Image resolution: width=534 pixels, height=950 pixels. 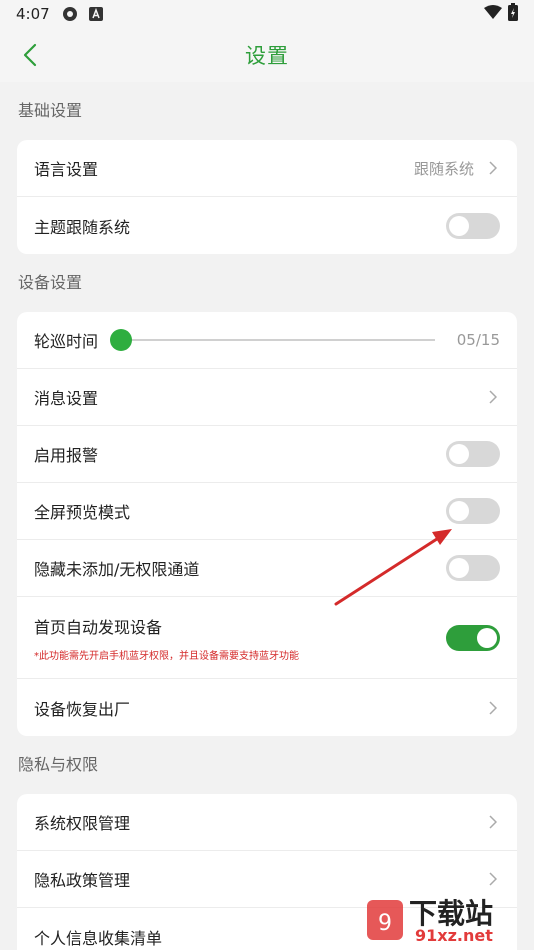 I want to click on patrol-time-label: 轮巡时间, so click(x=66, y=341).